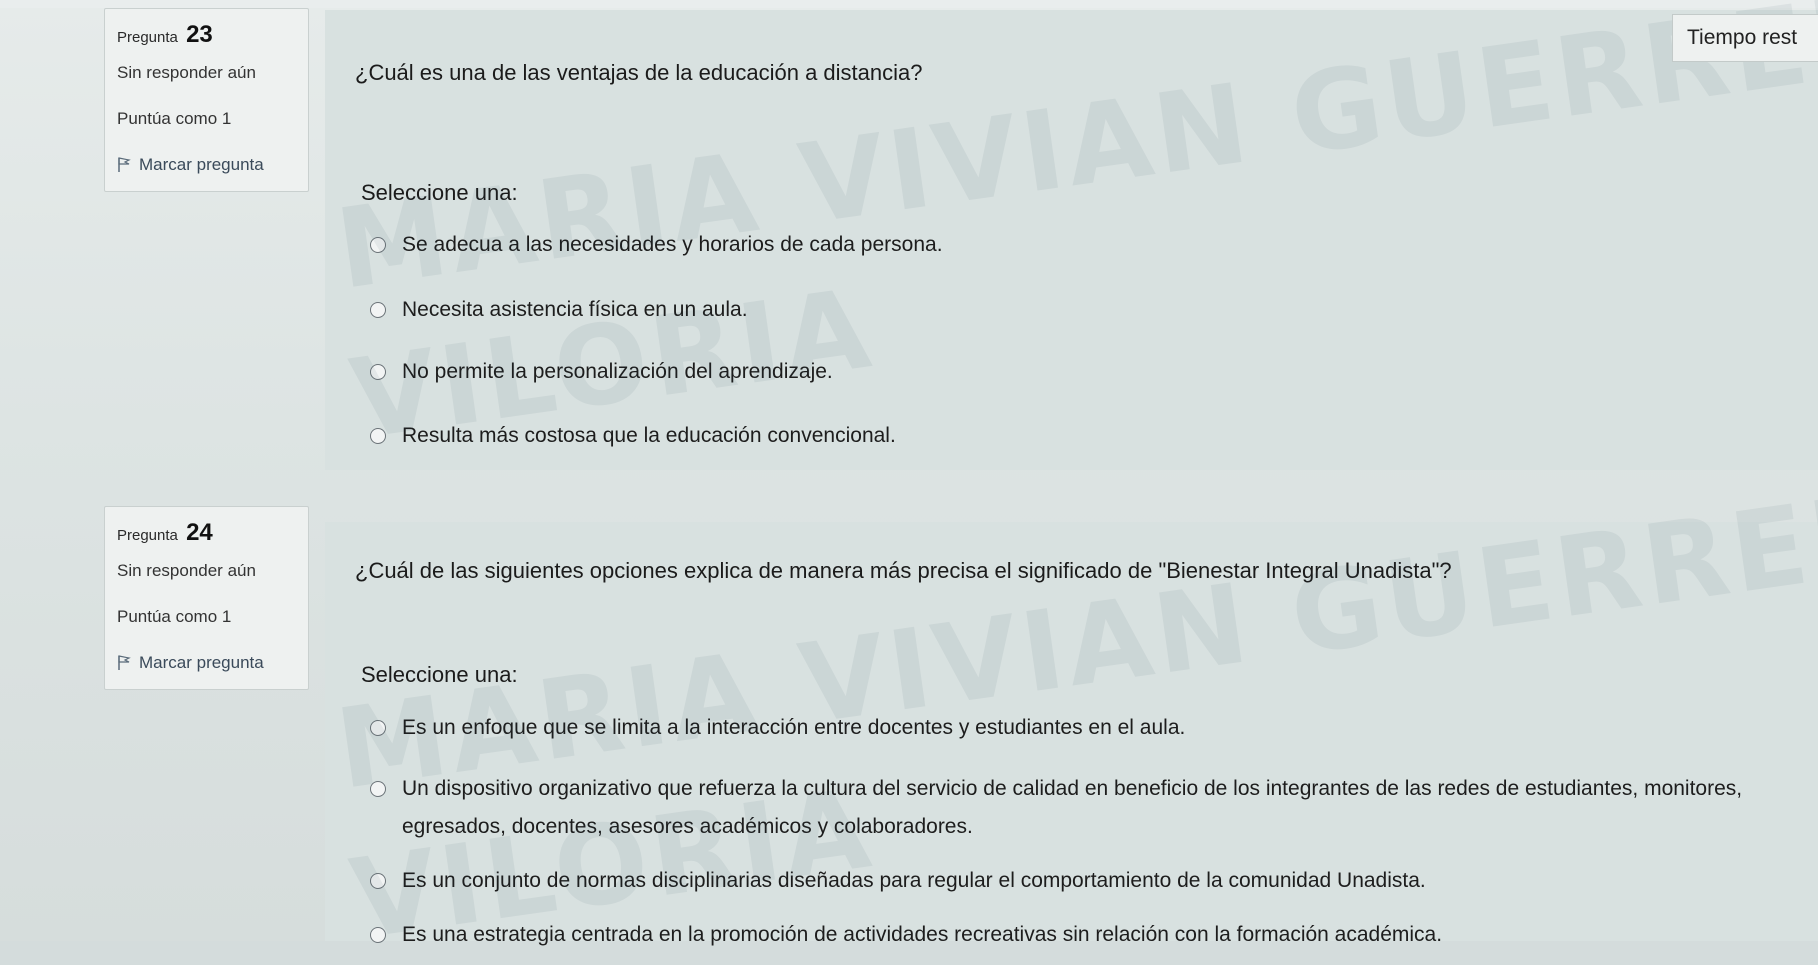 This screenshot has height=965, width=1818. I want to click on question-number-row: Pregunta 23, so click(207, 35).